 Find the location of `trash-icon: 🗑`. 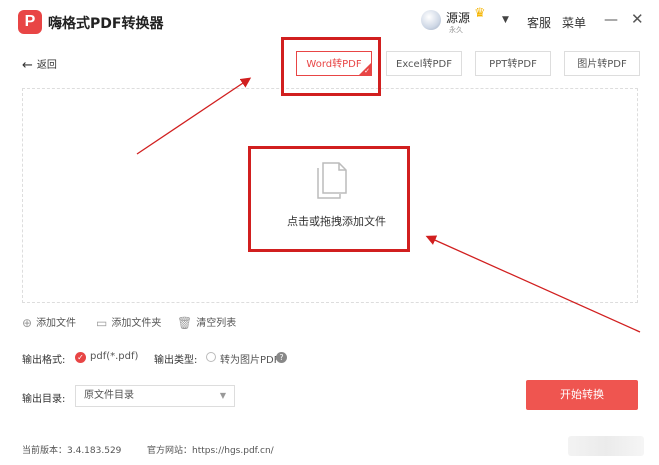

trash-icon: 🗑 is located at coordinates (185, 323).